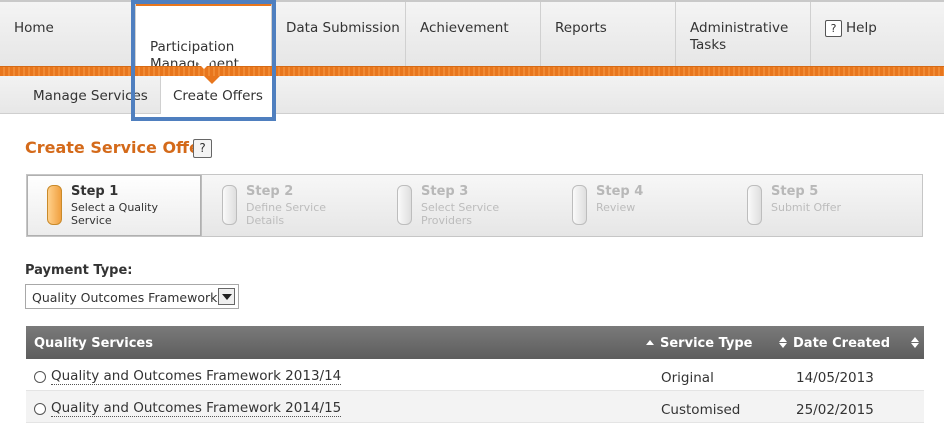  Describe the element at coordinates (212, 80) in the screenshot. I see `active-tab-pointer-accent` at that location.